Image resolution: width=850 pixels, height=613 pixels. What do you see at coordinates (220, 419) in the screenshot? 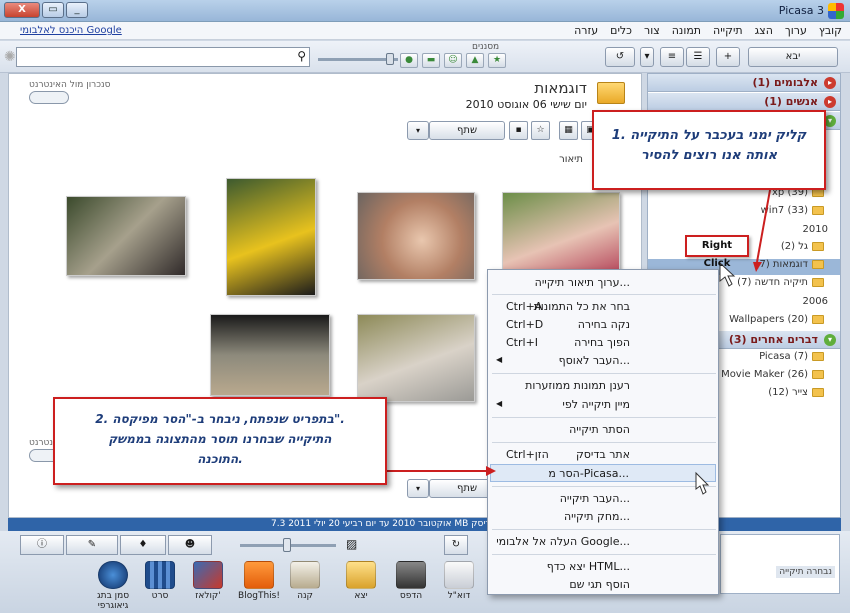
I see `callout-line: 2. בתפריט שנפתח, ניבחר ב-"הסר מפיקסה".` at bounding box center [220, 419].